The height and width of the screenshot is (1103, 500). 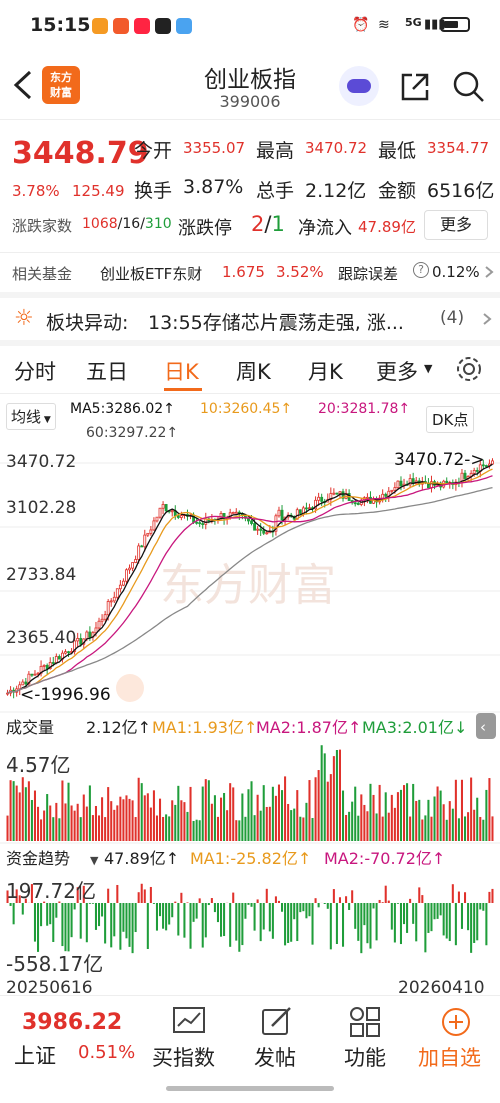 What do you see at coordinates (183, 1058) in the screenshot?
I see `buy-index-label: 买指数` at bounding box center [183, 1058].